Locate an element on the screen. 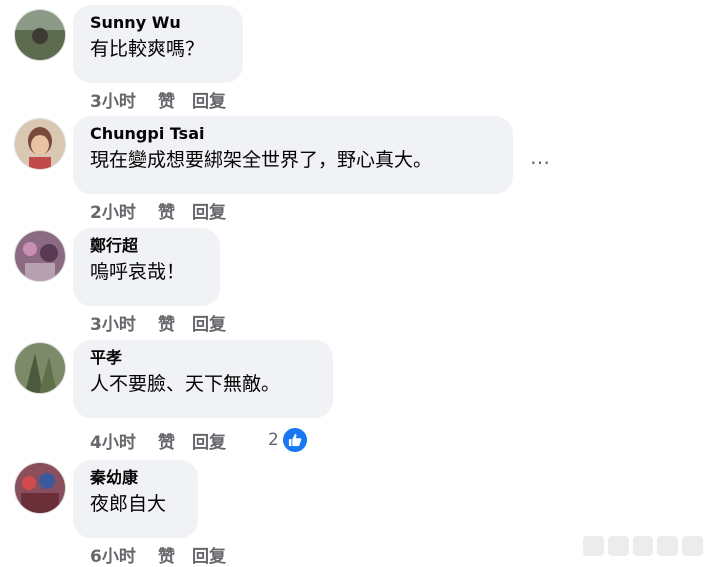 This screenshot has width=709, height=567. comment-bubble: Chungpi Tsai 現在變成想要綁架全世界了，野心真大。 is located at coordinates (293, 155).